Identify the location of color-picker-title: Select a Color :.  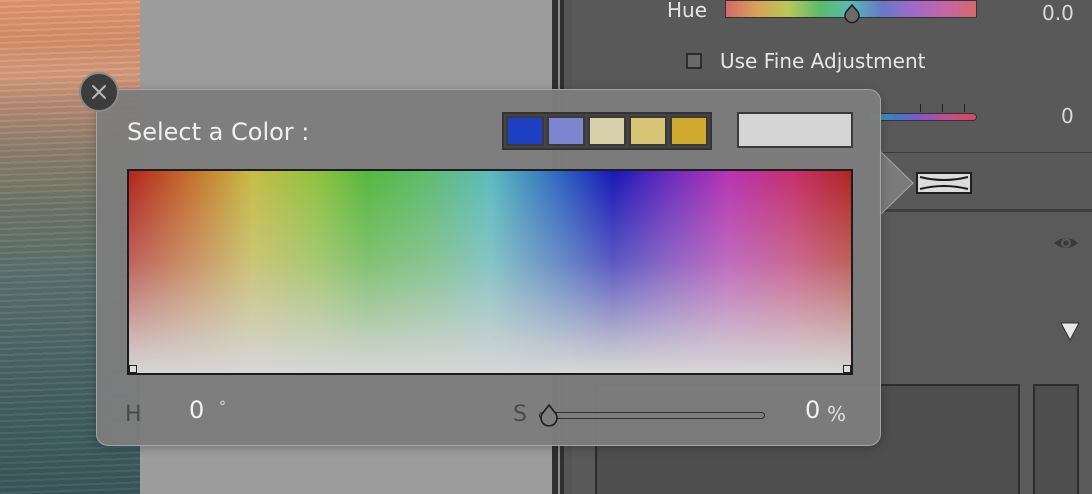
(218, 132).